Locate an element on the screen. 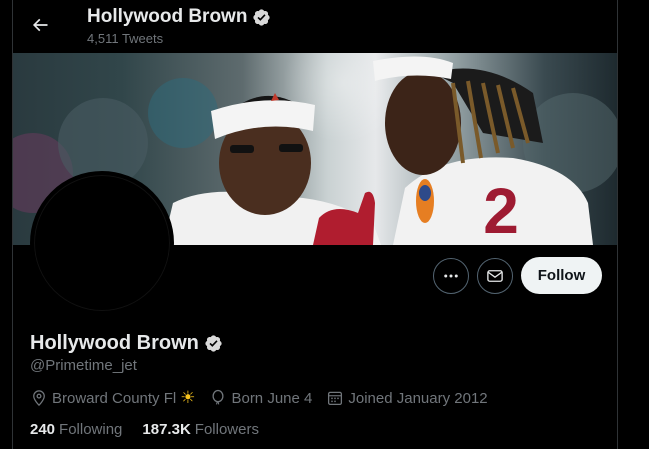  jersey-number: 2 is located at coordinates (501, 210).